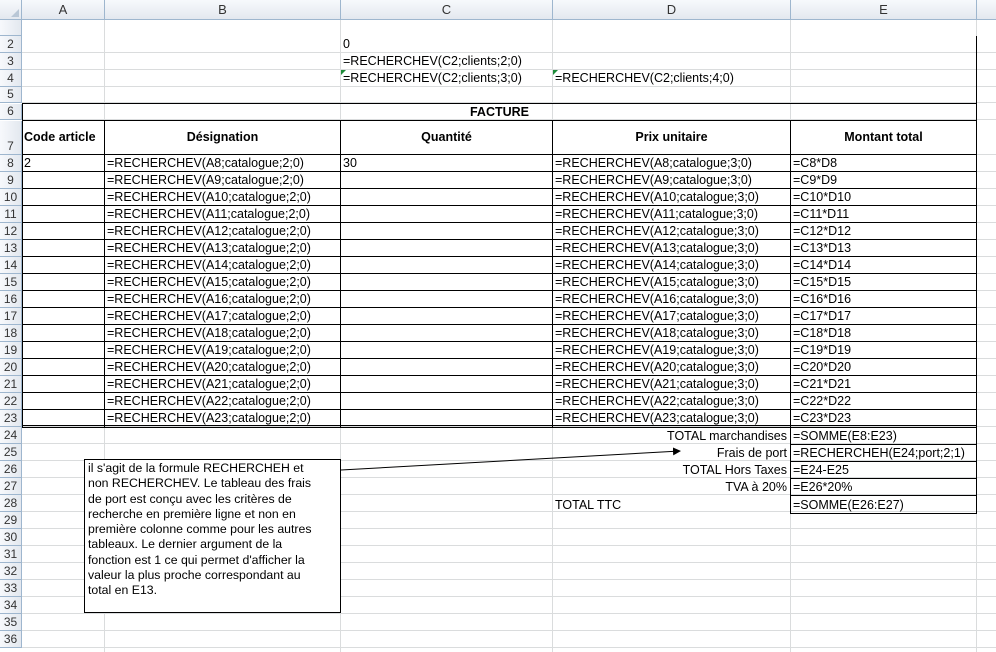  Describe the element at coordinates (123, 590) in the screenshot. I see `note-line: total en E13.` at that location.